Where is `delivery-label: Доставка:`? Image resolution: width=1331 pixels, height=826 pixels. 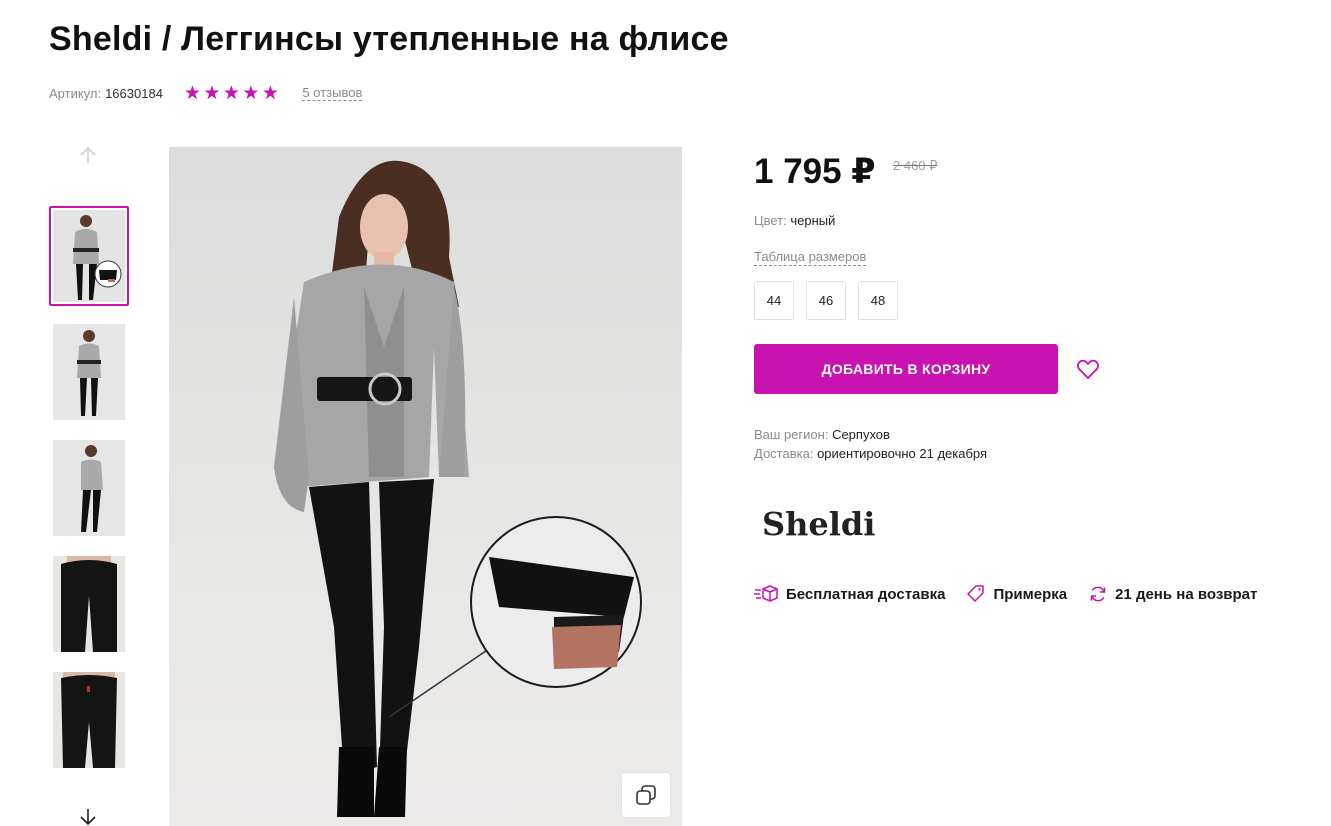 delivery-label: Доставка: is located at coordinates (784, 453).